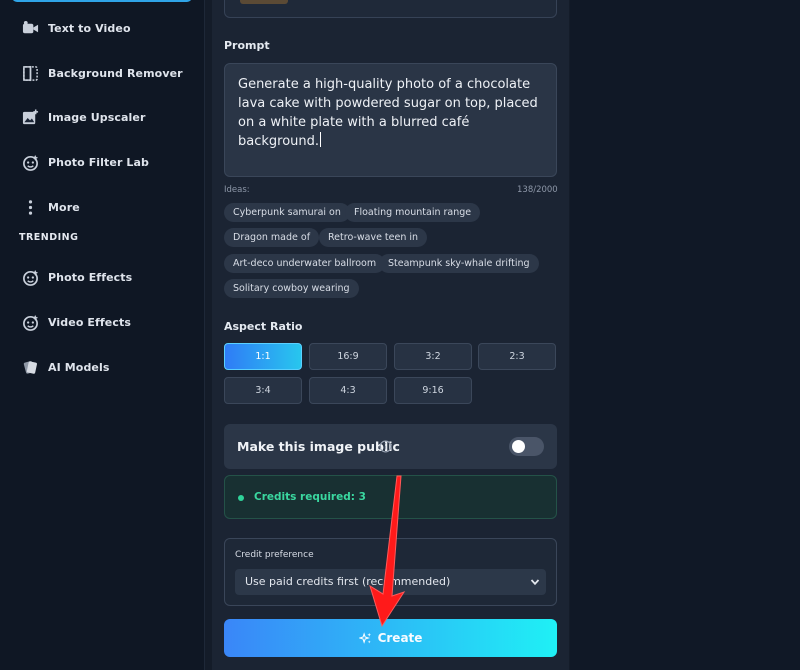 The image size is (800, 670). I want to click on sidebar-item-label: Video Effects, so click(89, 322).